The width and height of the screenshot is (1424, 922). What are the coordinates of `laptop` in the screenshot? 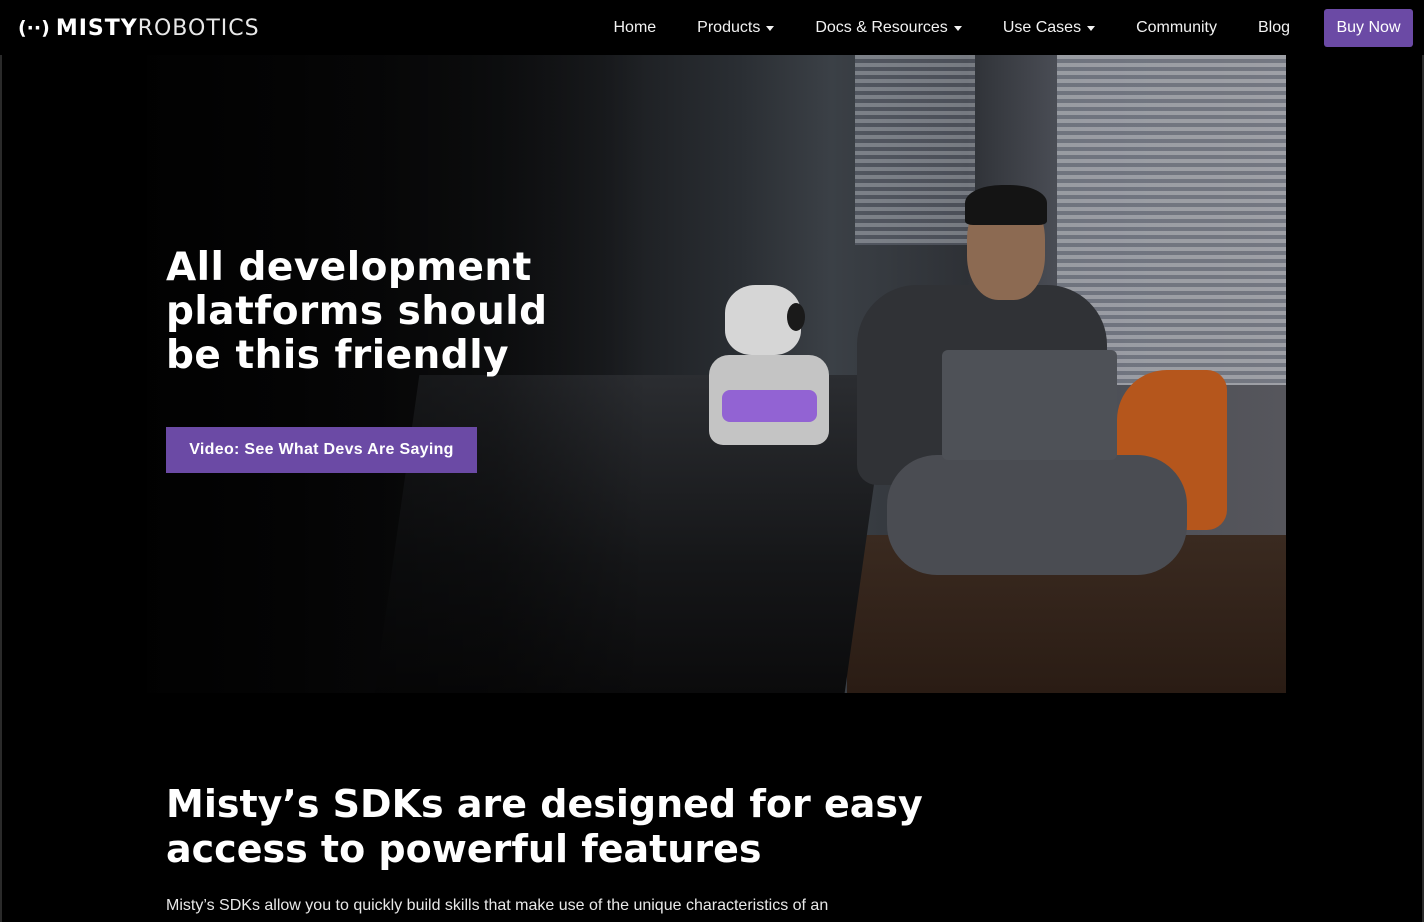 It's located at (1029, 405).